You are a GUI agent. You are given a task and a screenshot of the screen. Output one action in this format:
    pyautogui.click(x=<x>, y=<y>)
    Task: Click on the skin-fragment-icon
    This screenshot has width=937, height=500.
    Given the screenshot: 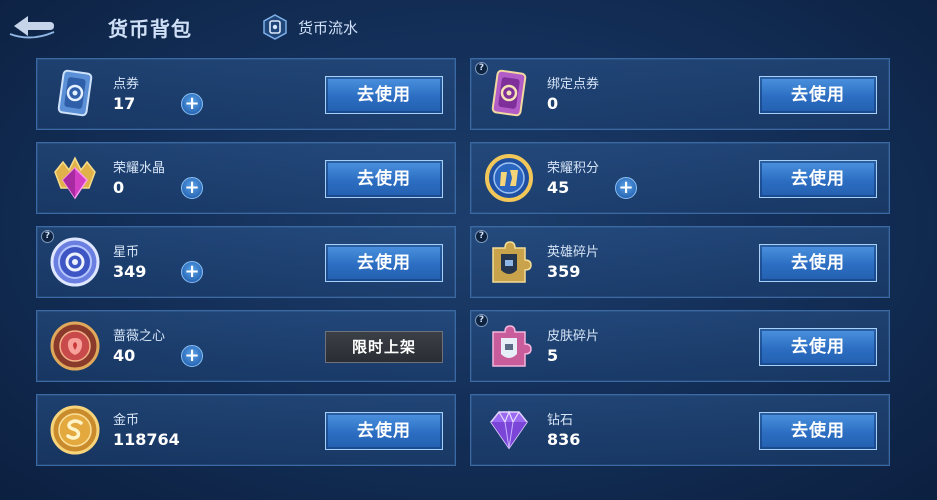 What is the action you would take?
    pyautogui.click(x=512, y=346)
    